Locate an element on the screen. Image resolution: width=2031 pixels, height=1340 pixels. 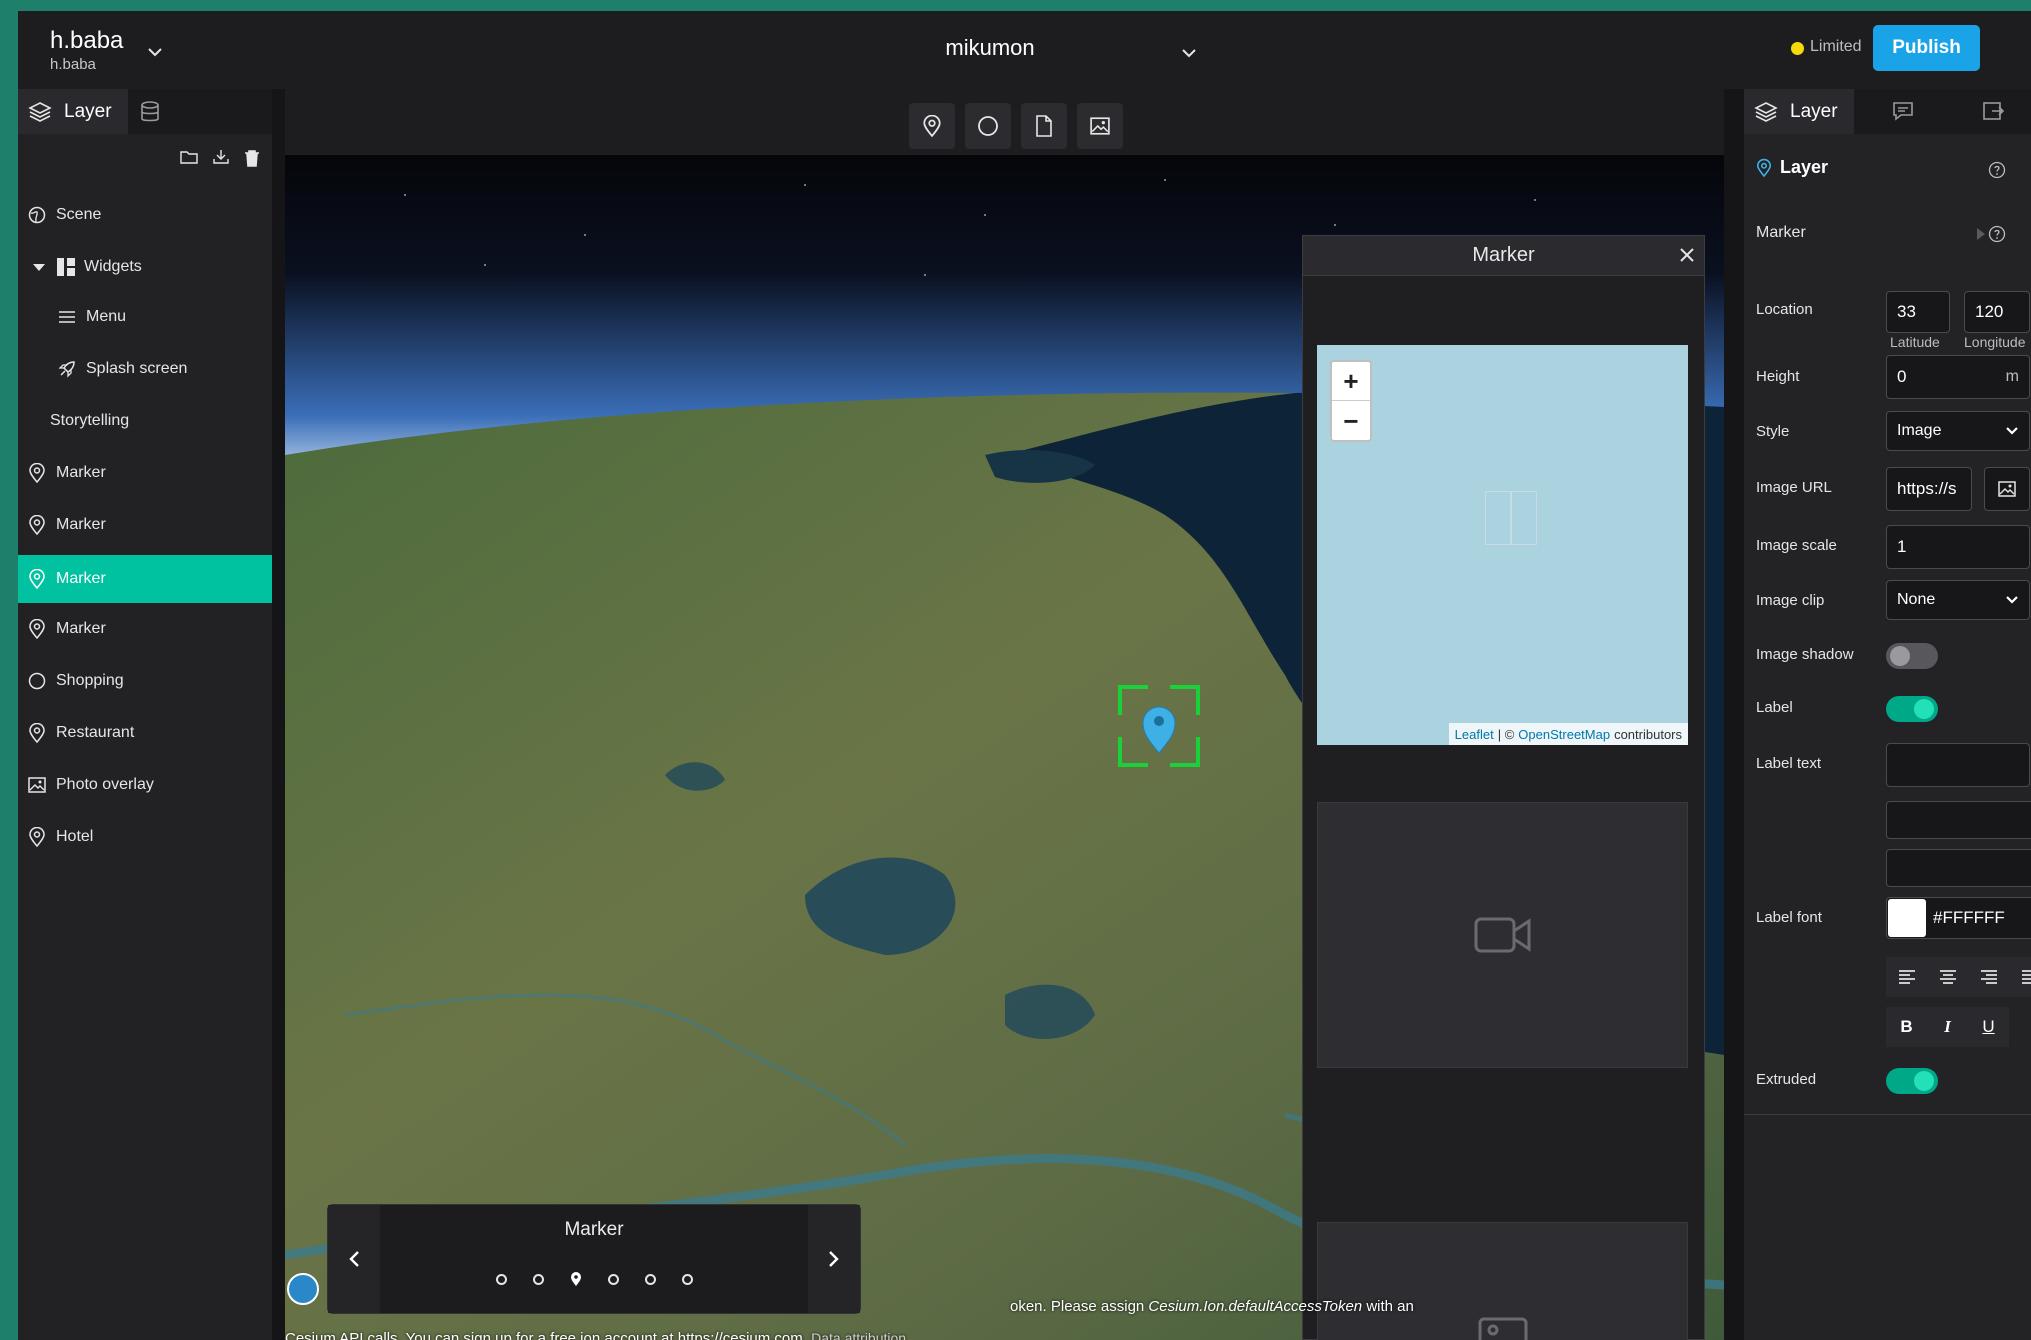
zoom-in-button: + is located at coordinates (1351, 381).